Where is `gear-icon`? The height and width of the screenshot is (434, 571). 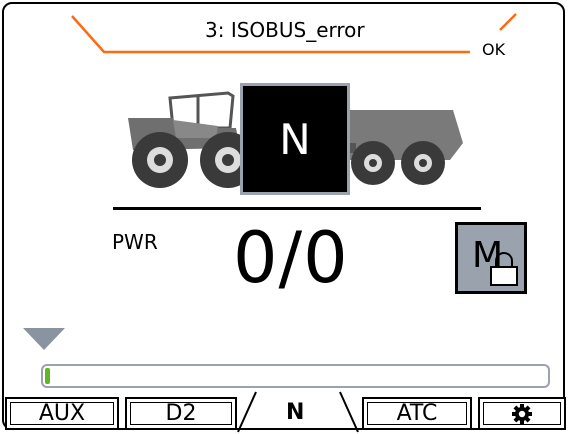 gear-icon is located at coordinates (522, 413).